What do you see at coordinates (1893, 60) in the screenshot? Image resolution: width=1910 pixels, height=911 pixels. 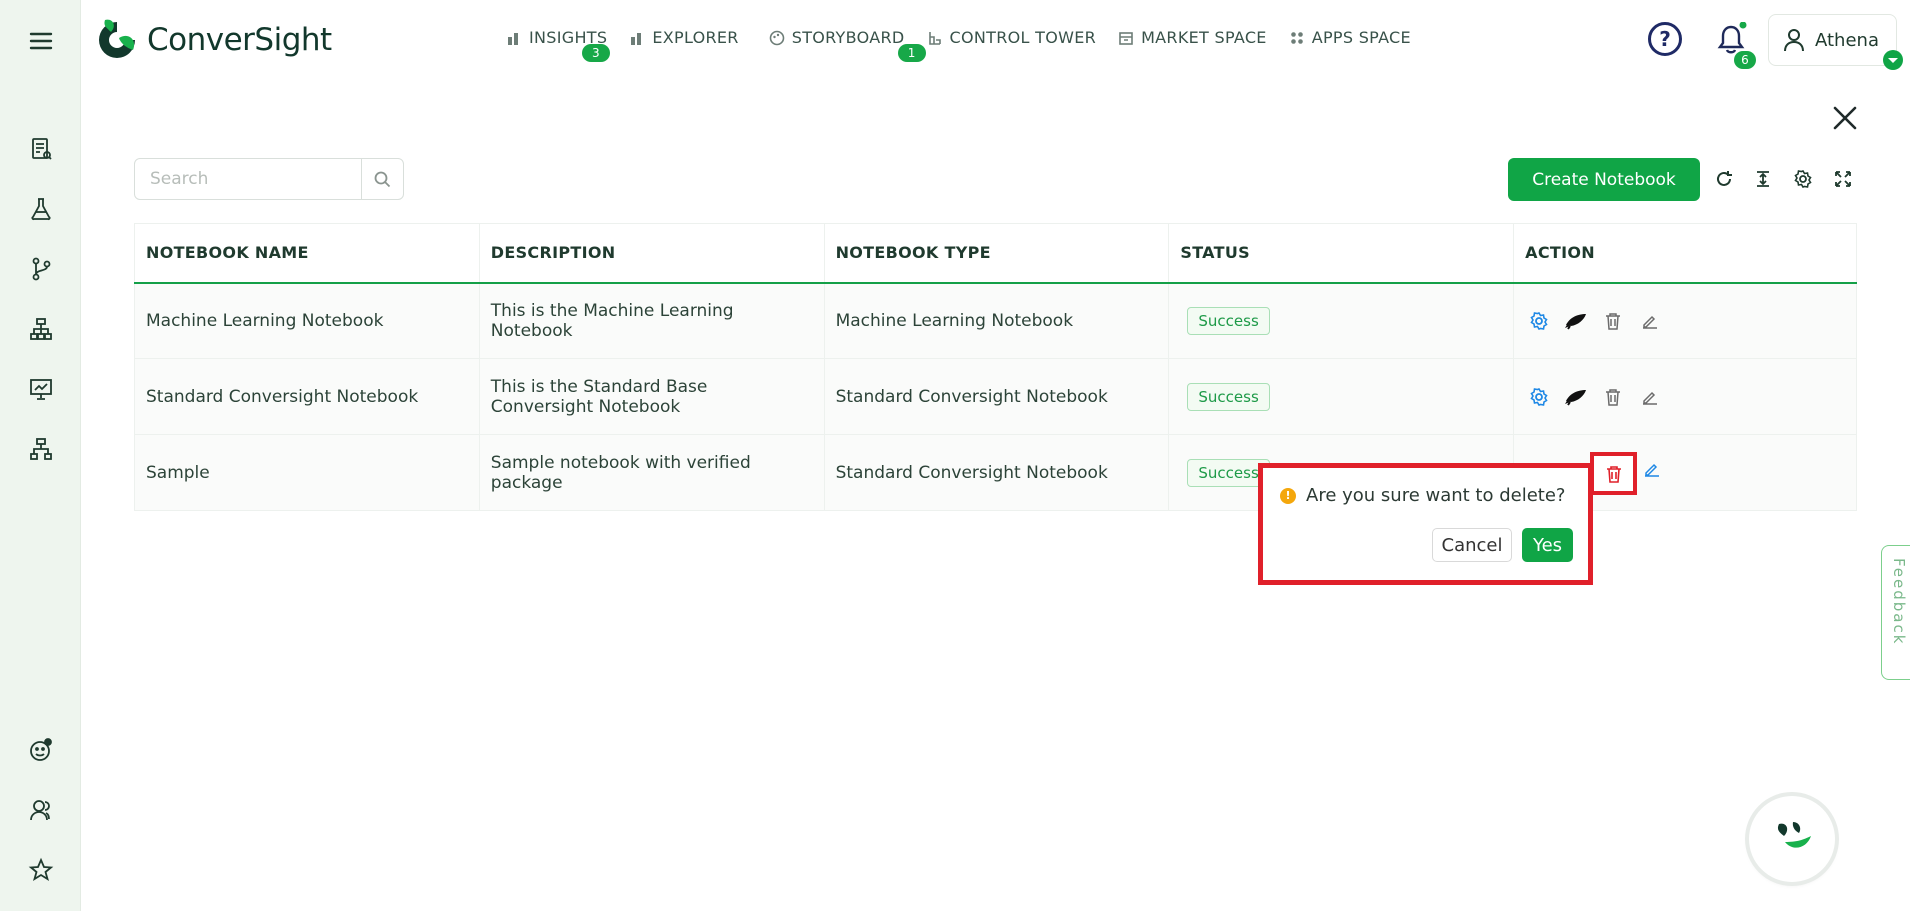 I see `chevron-down-icon` at bounding box center [1893, 60].